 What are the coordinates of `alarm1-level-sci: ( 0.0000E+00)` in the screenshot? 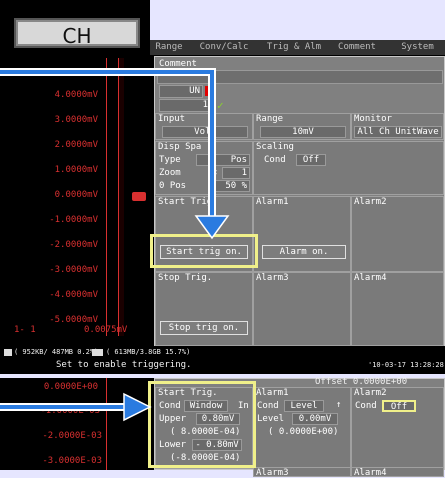 It's located at (303, 432).